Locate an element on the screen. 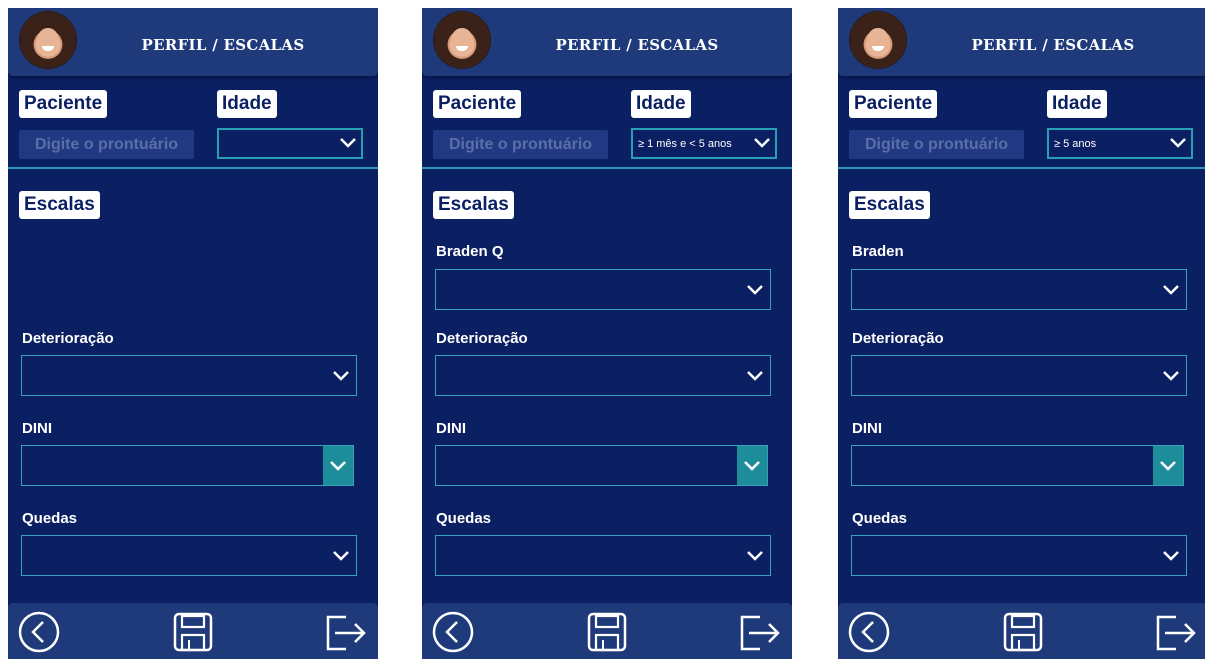  braden-q-select is located at coordinates (603, 289).